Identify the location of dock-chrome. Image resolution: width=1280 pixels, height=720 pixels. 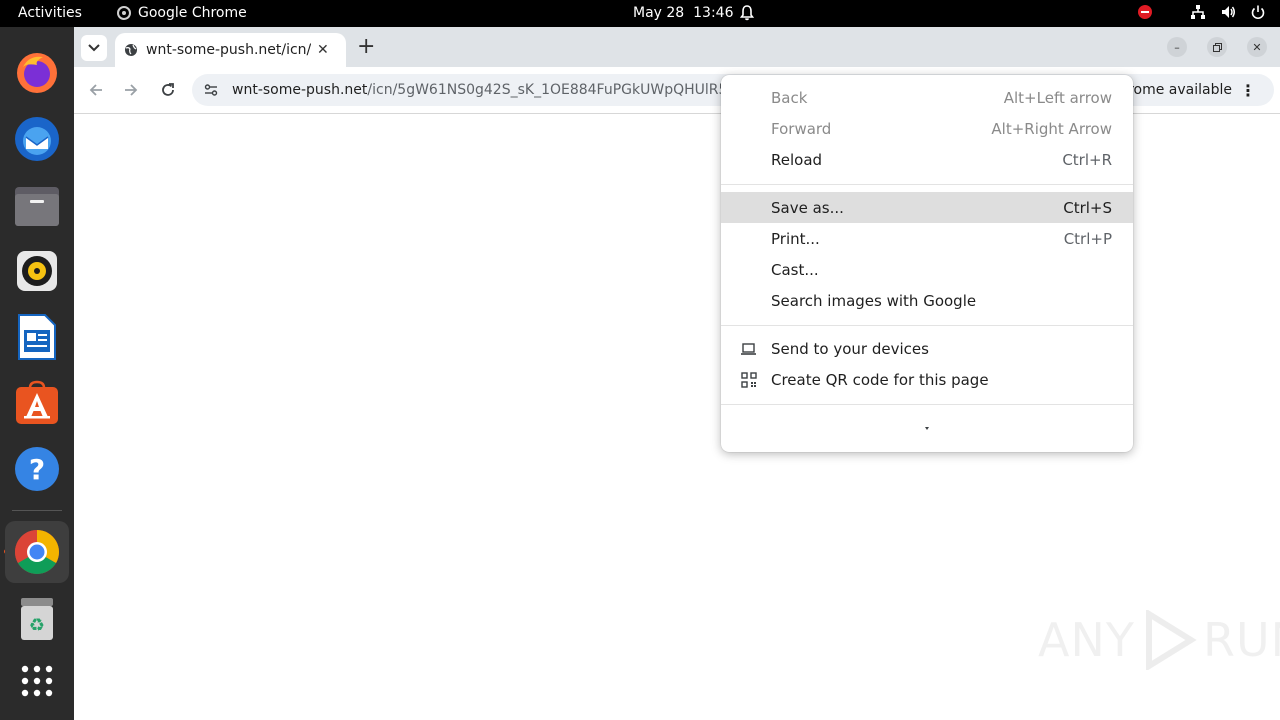
(37, 552).